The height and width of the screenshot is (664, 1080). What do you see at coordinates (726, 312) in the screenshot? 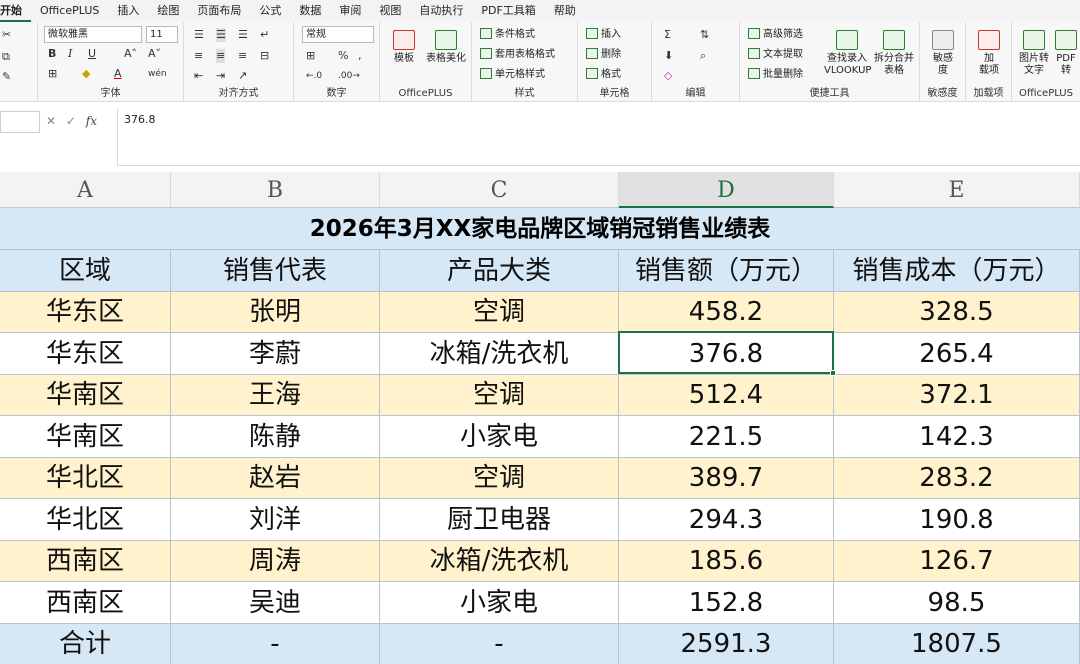
I see `table-row-1-sales-amount: 458.2` at bounding box center [726, 312].